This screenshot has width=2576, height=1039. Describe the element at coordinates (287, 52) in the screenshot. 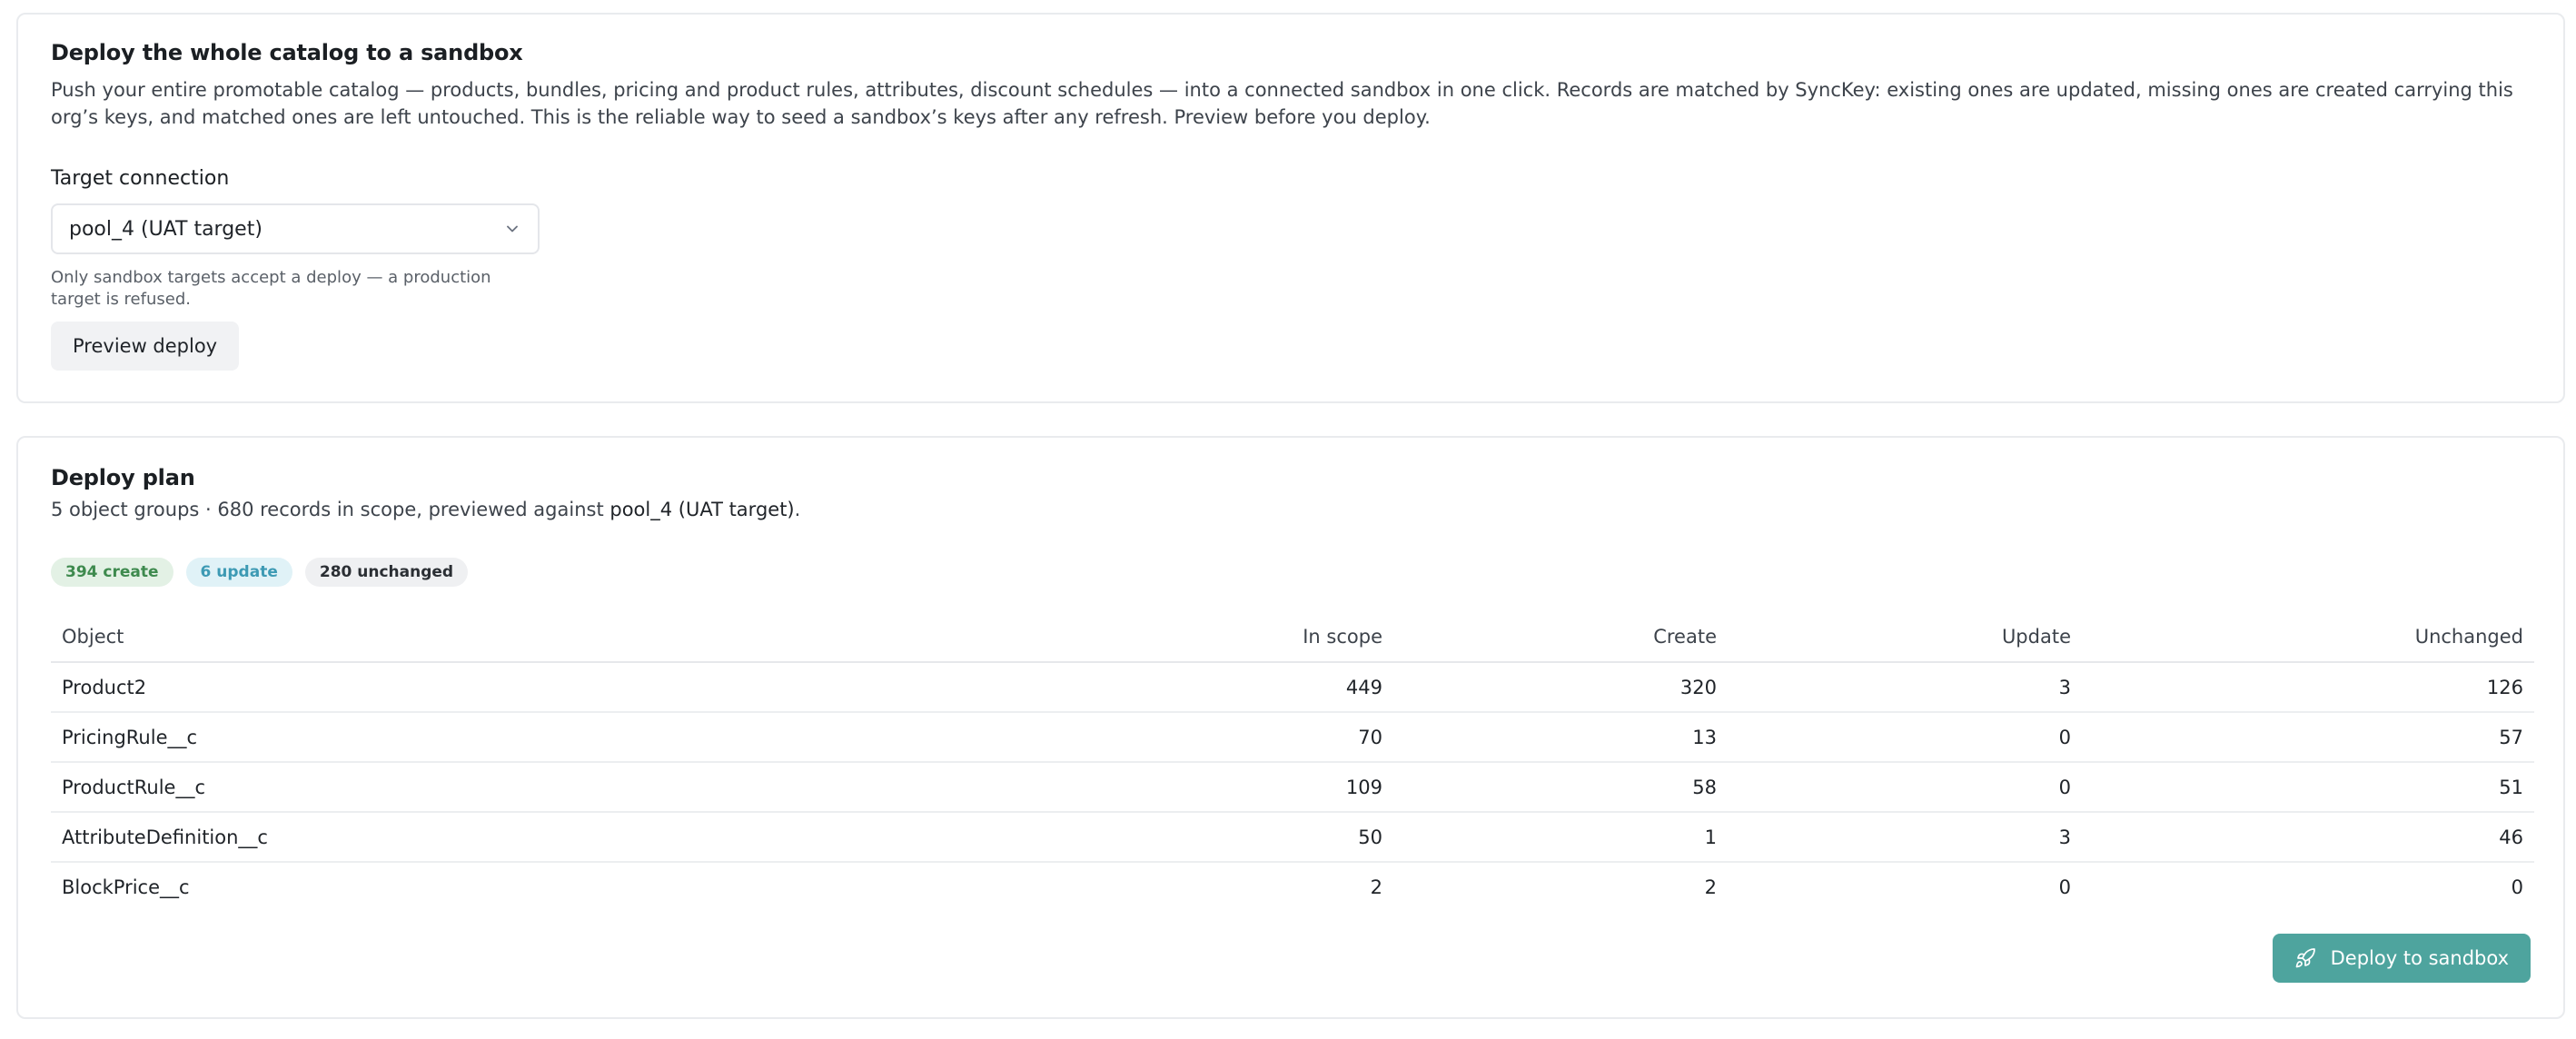

I see `deploy-catalog-title: Deploy the whole catalog to a sandbox` at that location.